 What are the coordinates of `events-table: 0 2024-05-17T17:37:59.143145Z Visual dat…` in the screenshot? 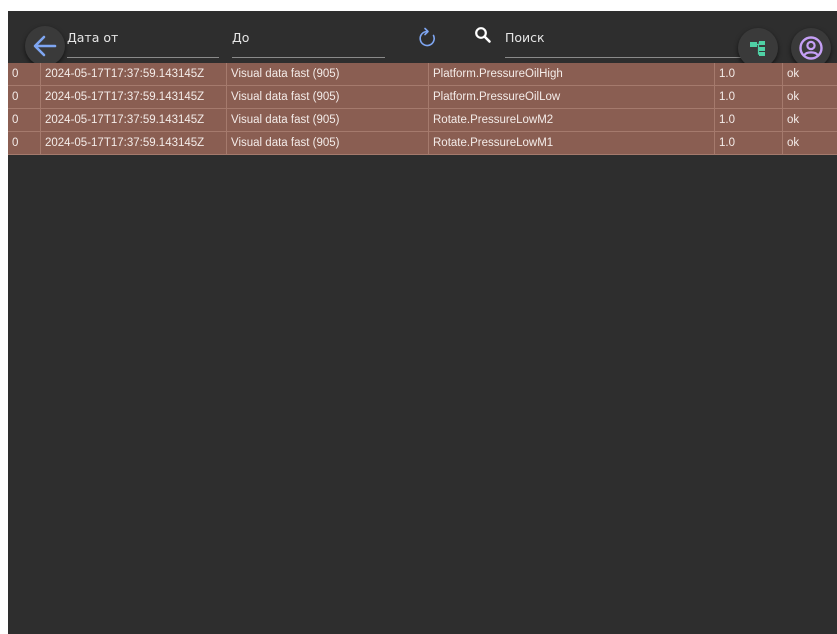 It's located at (422, 109).